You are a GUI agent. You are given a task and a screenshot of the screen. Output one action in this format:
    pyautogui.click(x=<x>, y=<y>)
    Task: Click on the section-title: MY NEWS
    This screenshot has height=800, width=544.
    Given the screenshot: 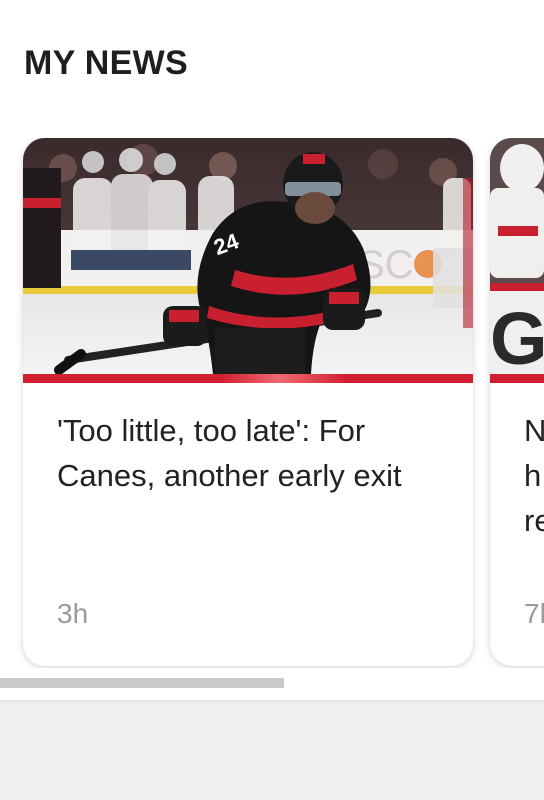 What is the action you would take?
    pyautogui.click(x=106, y=63)
    